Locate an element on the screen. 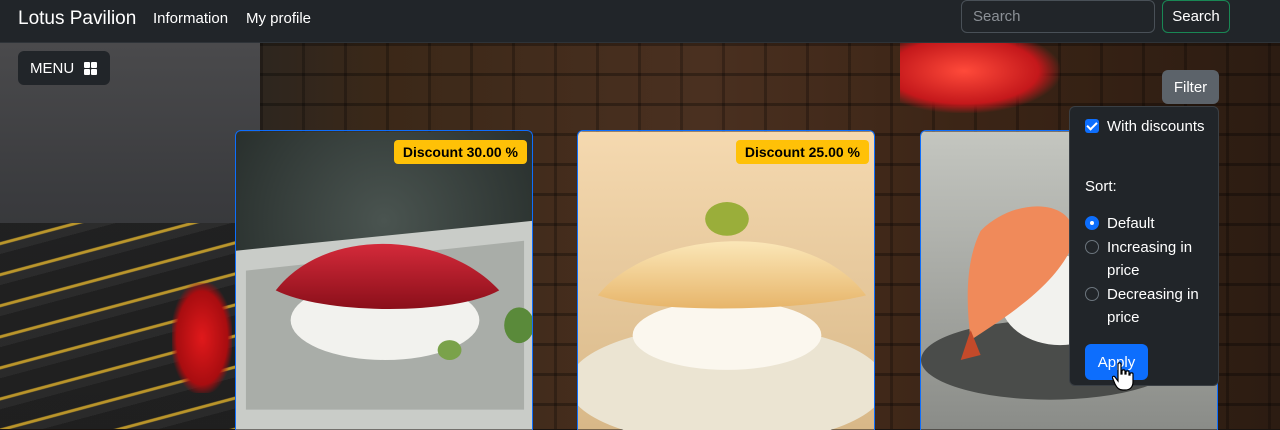 The image size is (1280, 430). discount-badge: Discount 30.00 % is located at coordinates (460, 152).